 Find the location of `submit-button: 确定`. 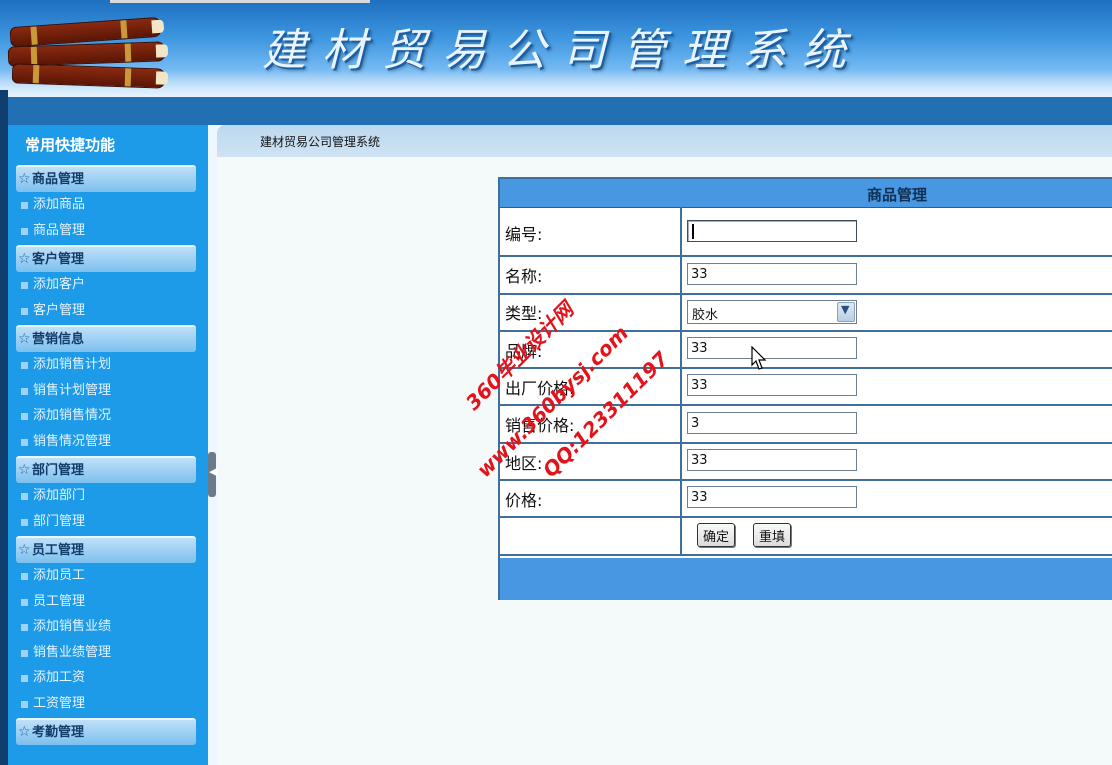

submit-button: 确定 is located at coordinates (716, 535).